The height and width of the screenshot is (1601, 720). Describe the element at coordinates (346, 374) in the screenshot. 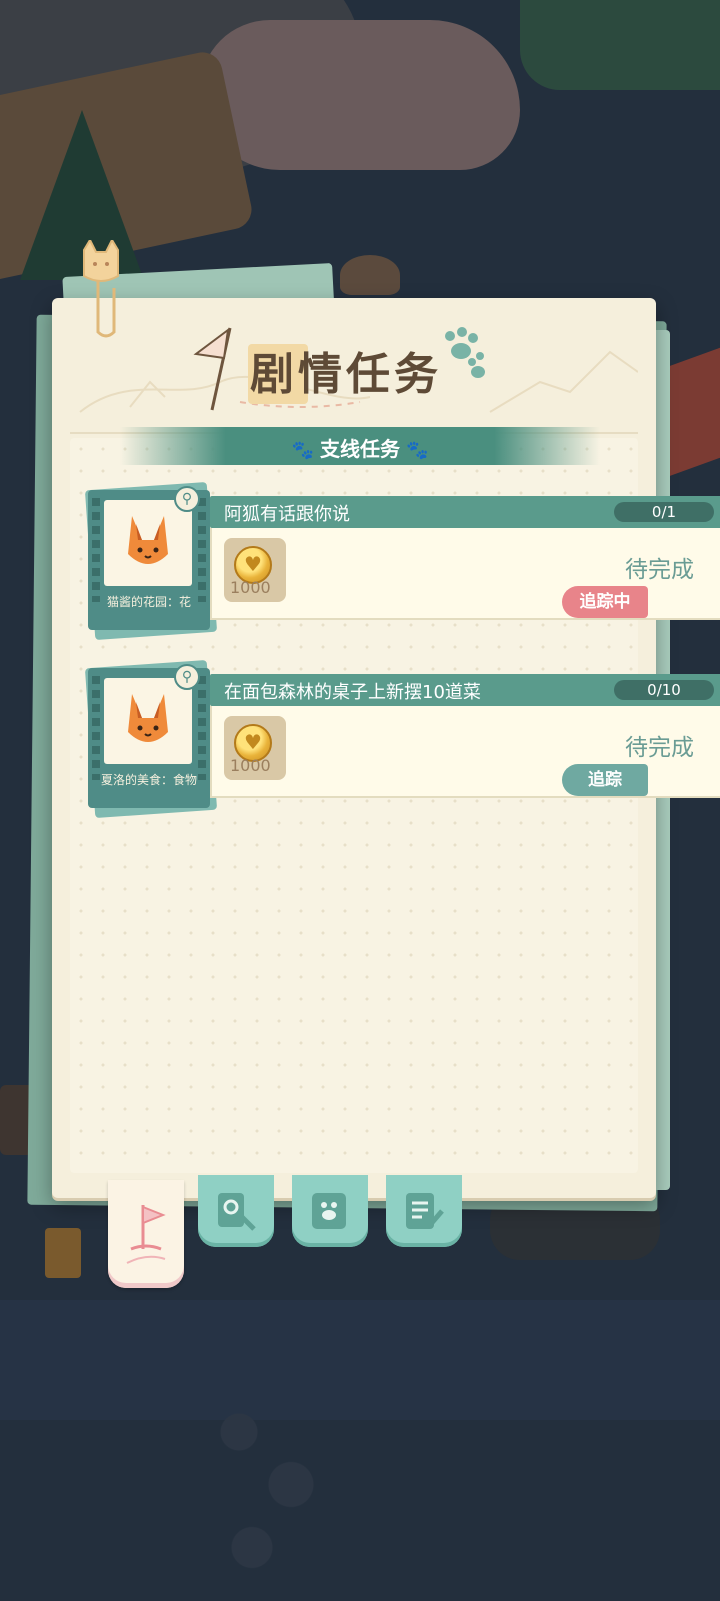

I see `panel-title-text: 剧情任务` at that location.